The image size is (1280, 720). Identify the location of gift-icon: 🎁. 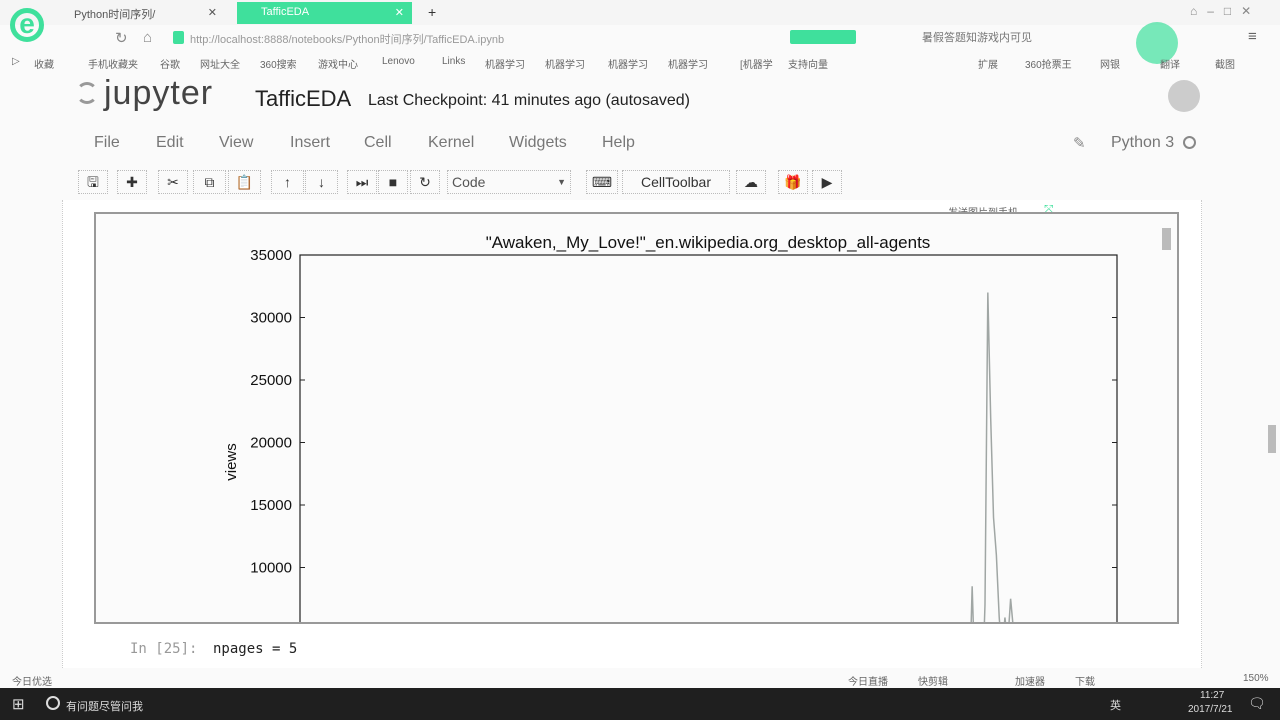
(793, 182).